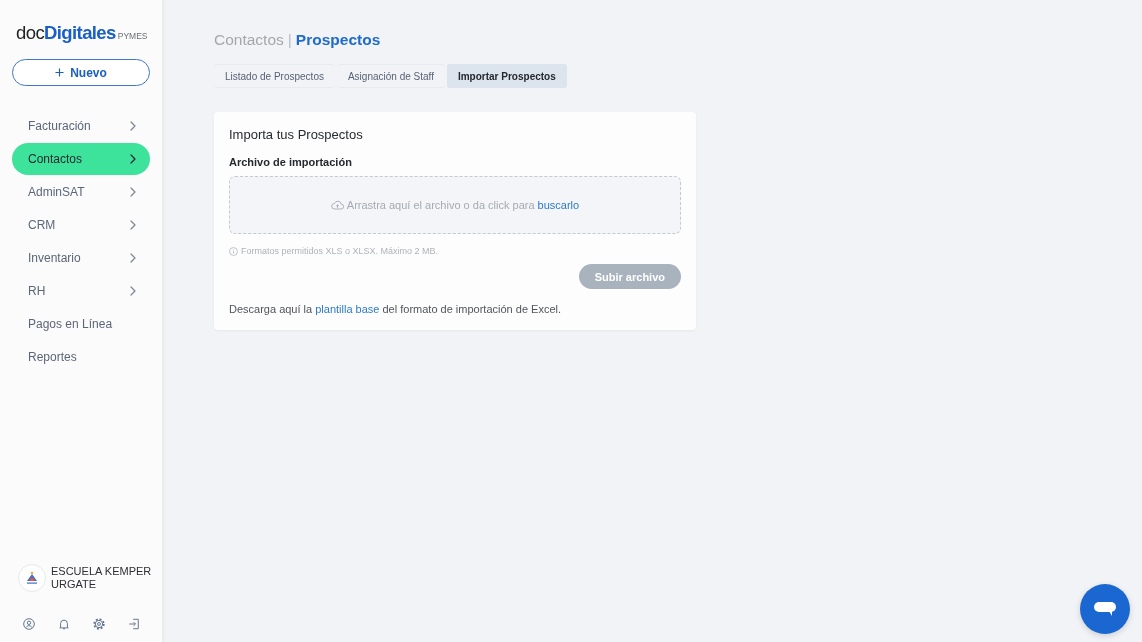  I want to click on sidebar-item: Contactos, so click(81, 159).